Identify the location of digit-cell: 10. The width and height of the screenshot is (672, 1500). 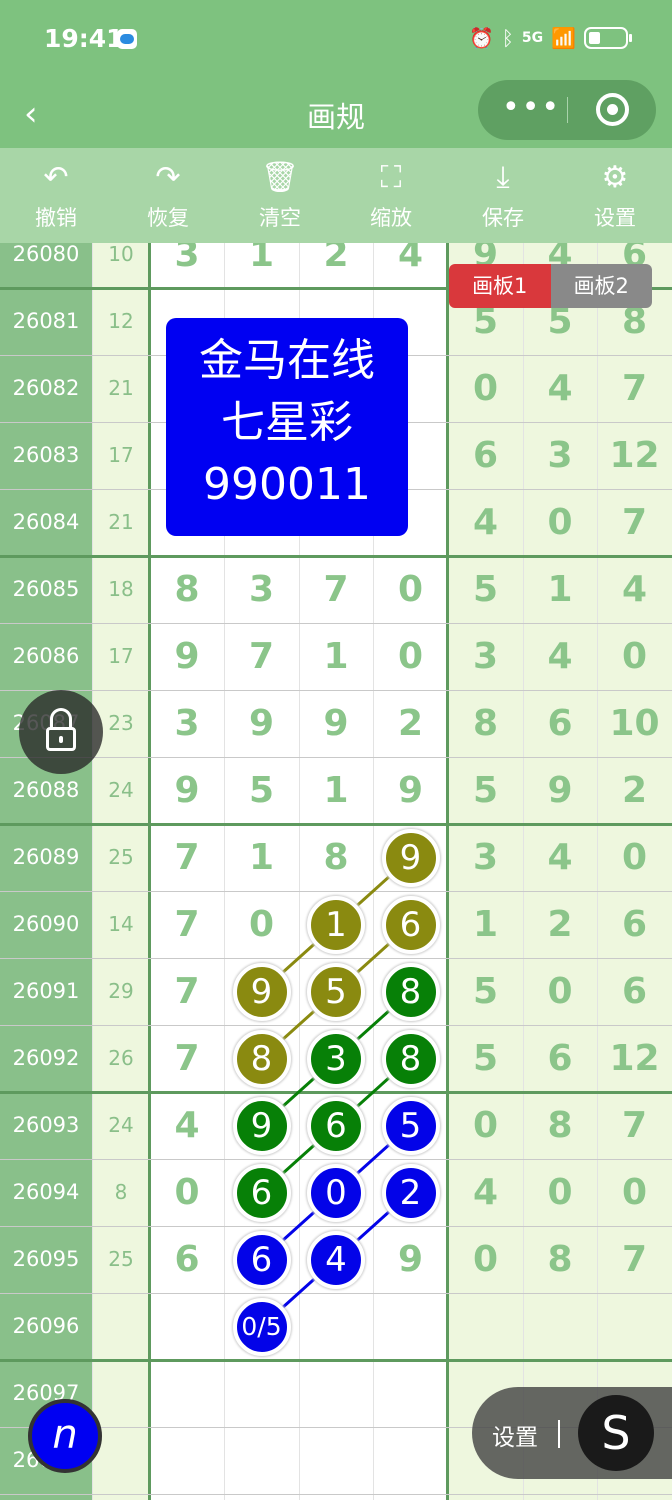
(634, 723).